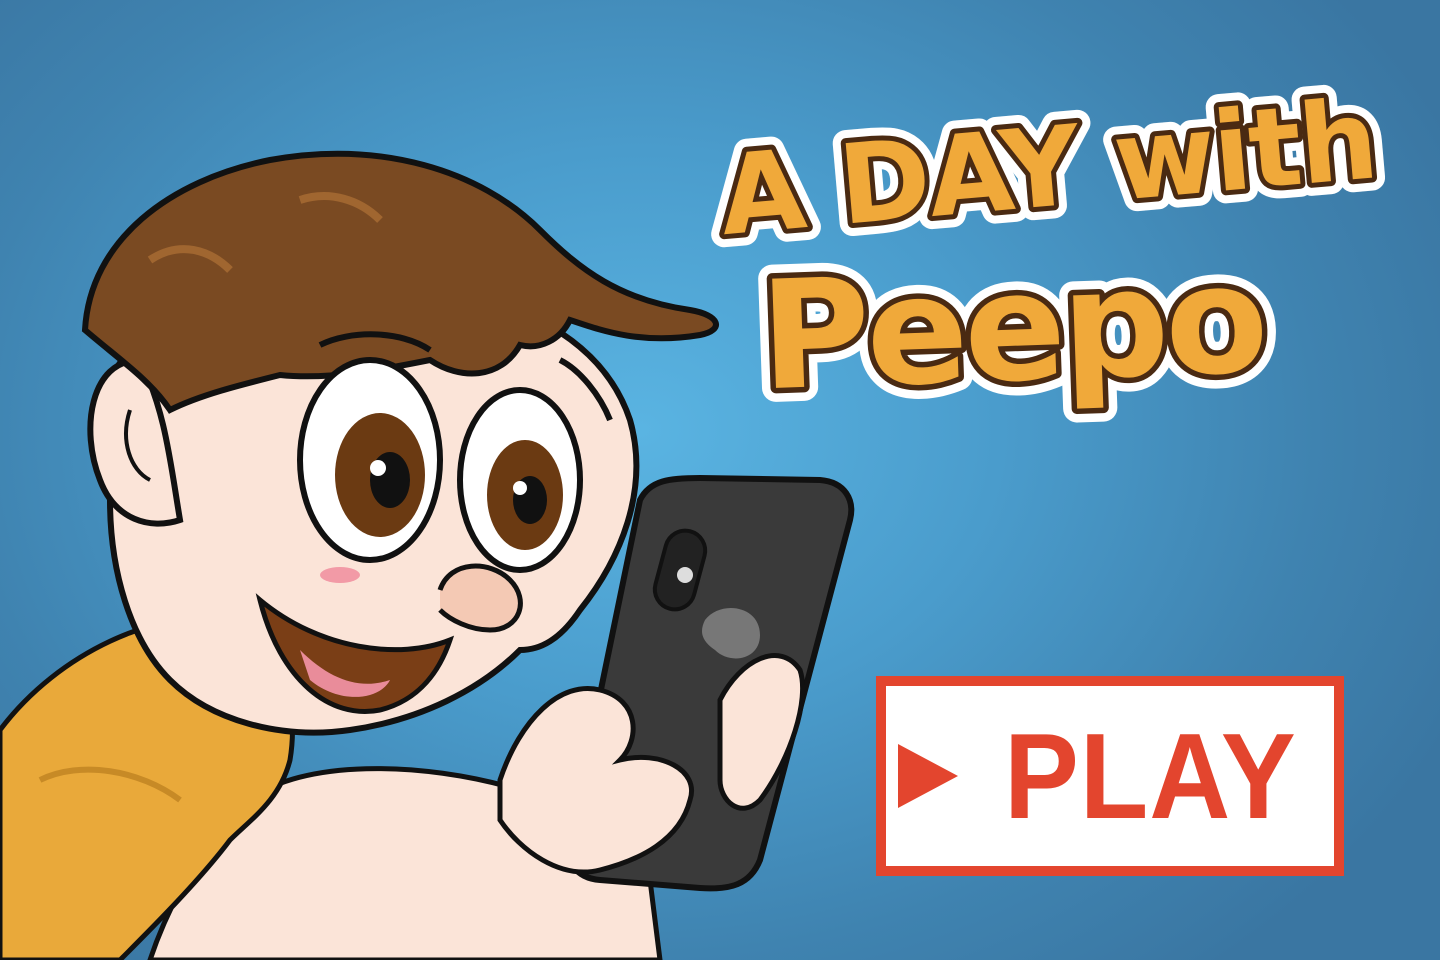 This screenshot has height=960, width=1440. I want to click on play-button: PLAY, so click(1110, 776).